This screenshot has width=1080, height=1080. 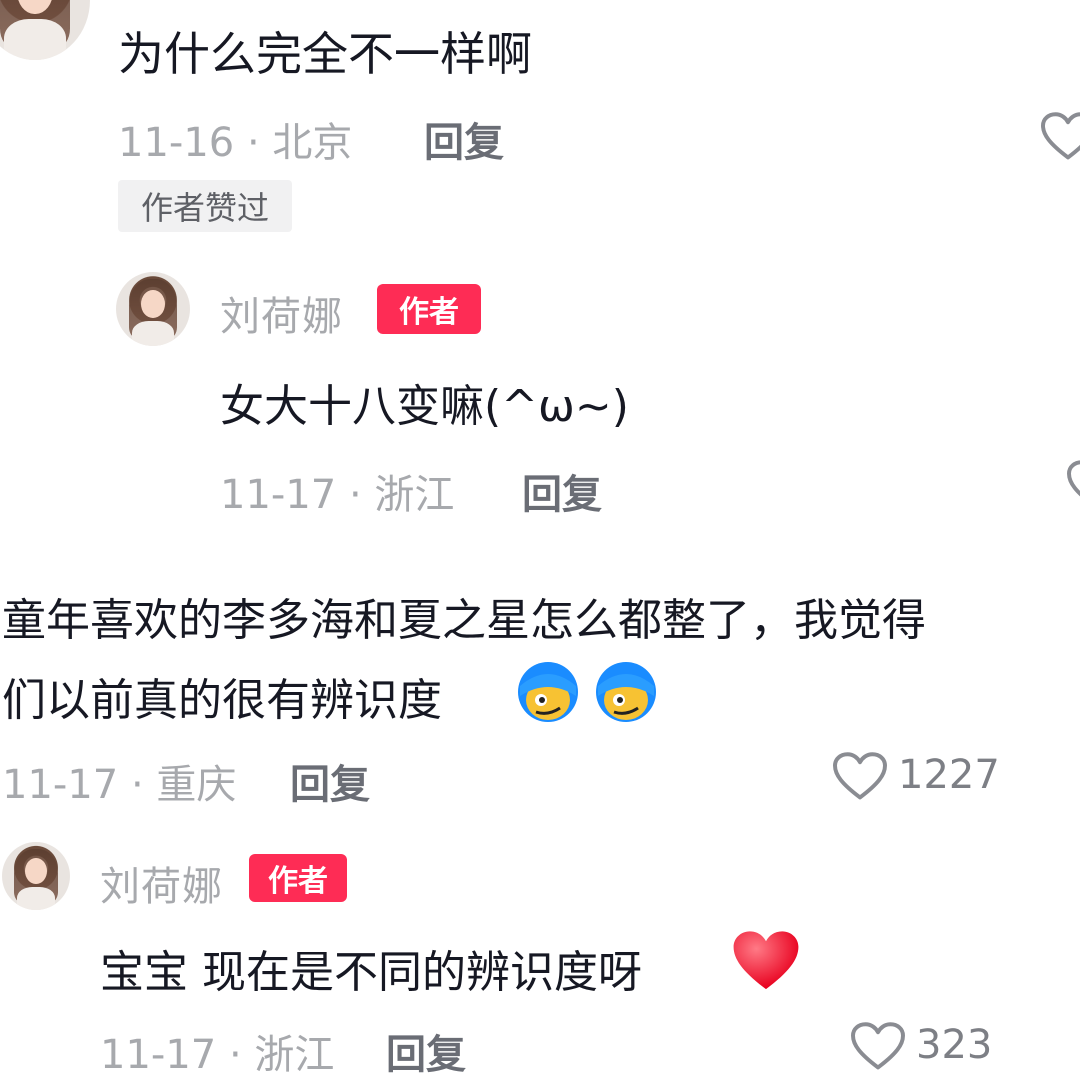 I want to click on comment-text: 女大十八变嘛(^ω~), so click(x=424, y=406).